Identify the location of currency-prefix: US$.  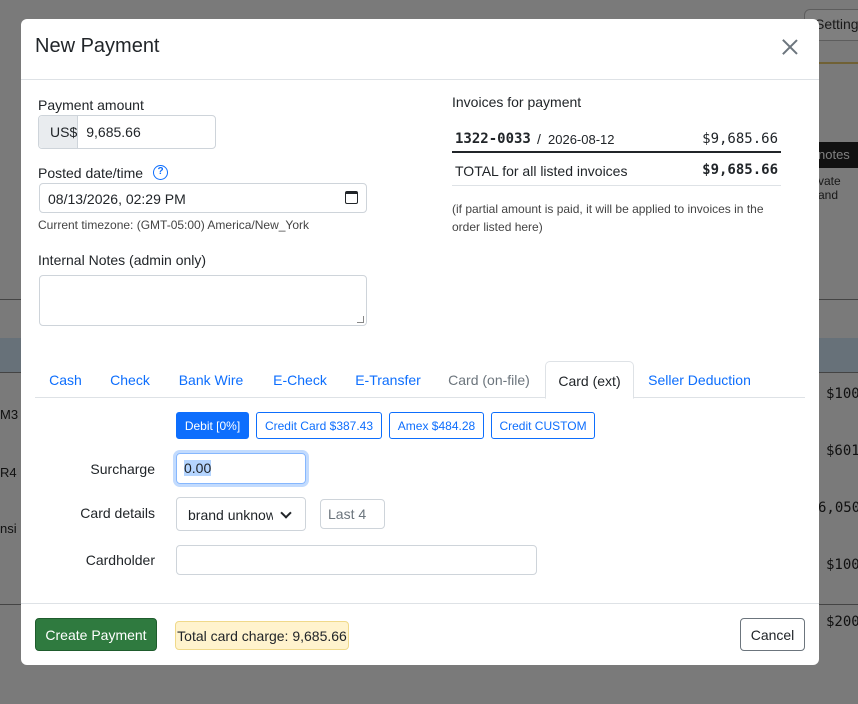
(59, 132).